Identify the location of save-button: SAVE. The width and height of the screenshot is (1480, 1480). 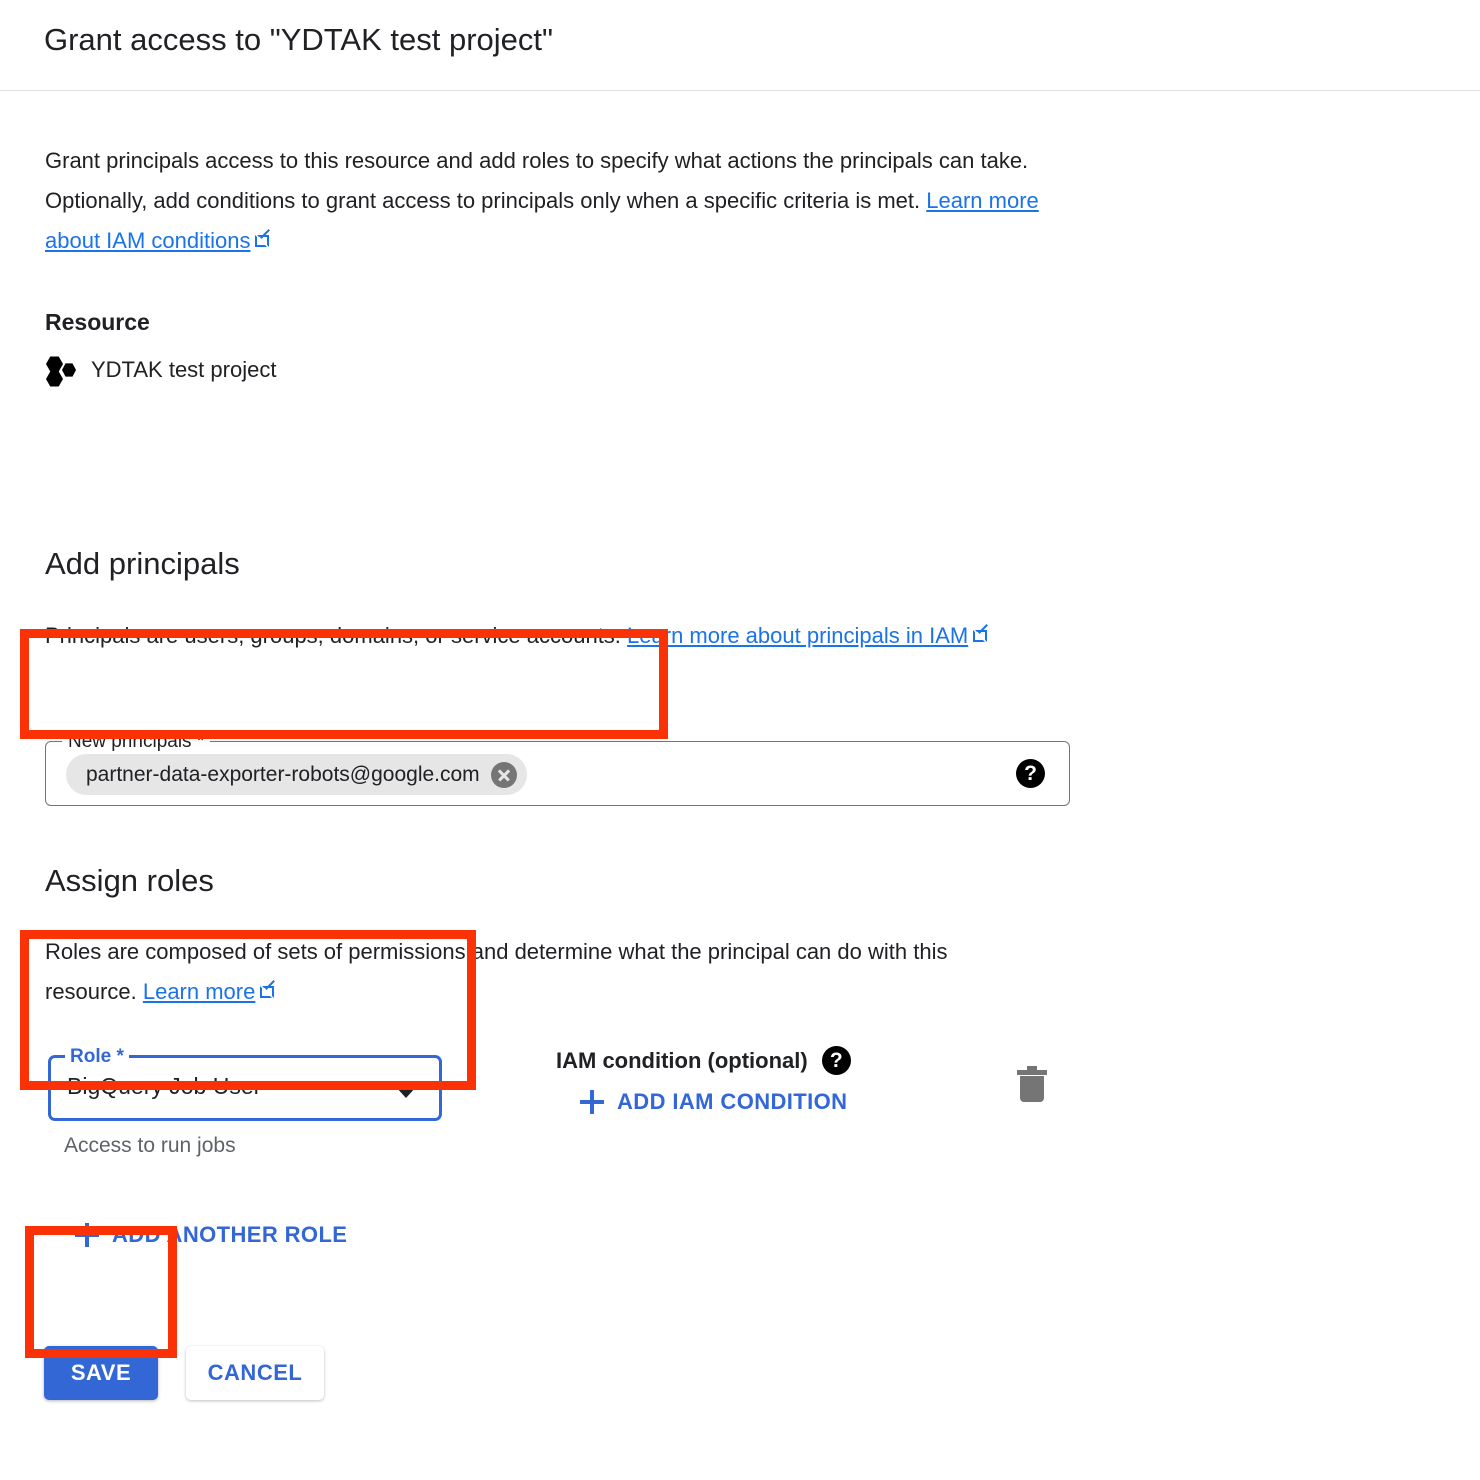
(101, 1373).